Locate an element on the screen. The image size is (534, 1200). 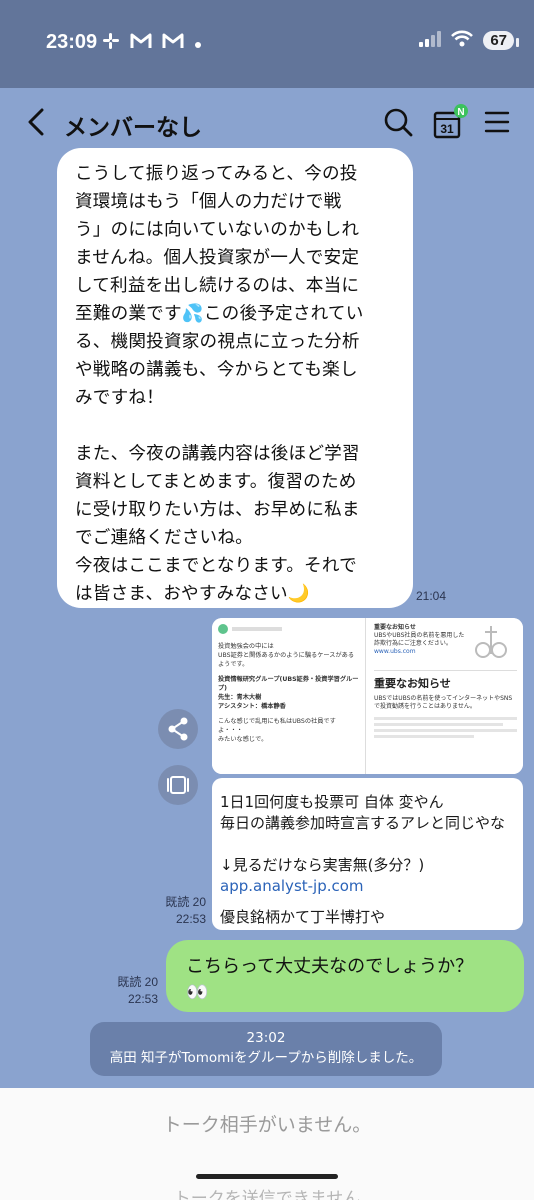
card-line: ↓見るだけなら実害無(多分？) is located at coordinates (322, 865).